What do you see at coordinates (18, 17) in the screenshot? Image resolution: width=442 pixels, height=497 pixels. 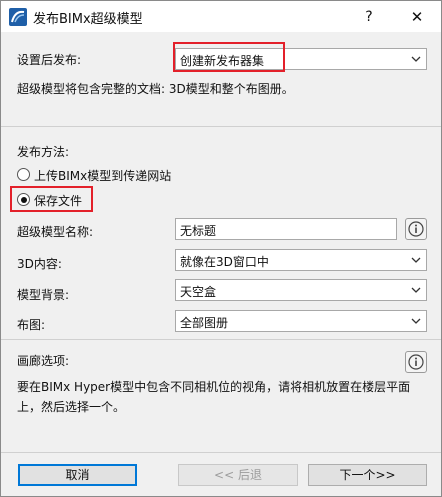 I see `archicad-app-icon` at bounding box center [18, 17].